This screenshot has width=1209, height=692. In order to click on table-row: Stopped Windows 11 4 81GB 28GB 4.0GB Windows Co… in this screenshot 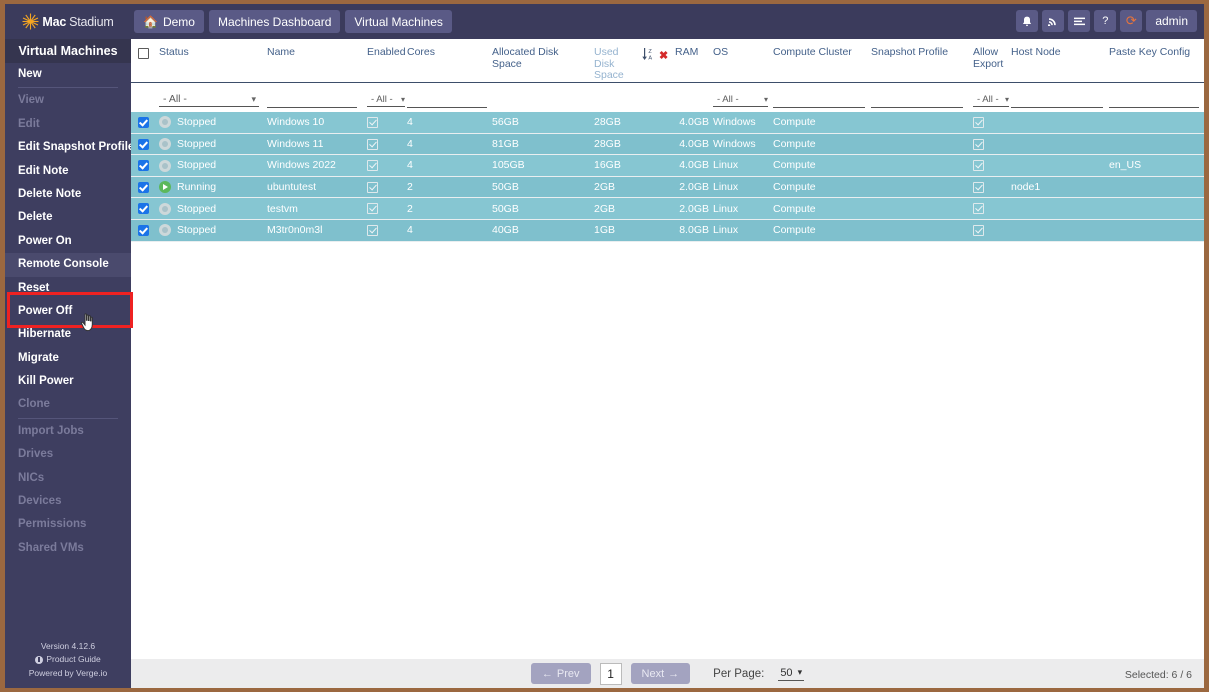, I will do `click(667, 144)`.